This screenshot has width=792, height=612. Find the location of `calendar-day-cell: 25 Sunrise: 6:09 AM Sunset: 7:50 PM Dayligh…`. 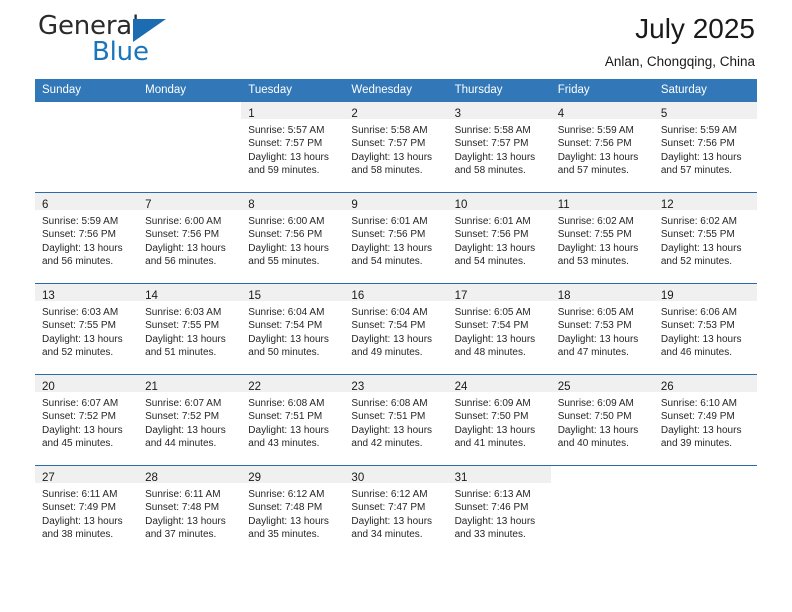

calendar-day-cell: 25 Sunrise: 6:09 AM Sunset: 7:50 PM Dayligh… is located at coordinates (602, 420).